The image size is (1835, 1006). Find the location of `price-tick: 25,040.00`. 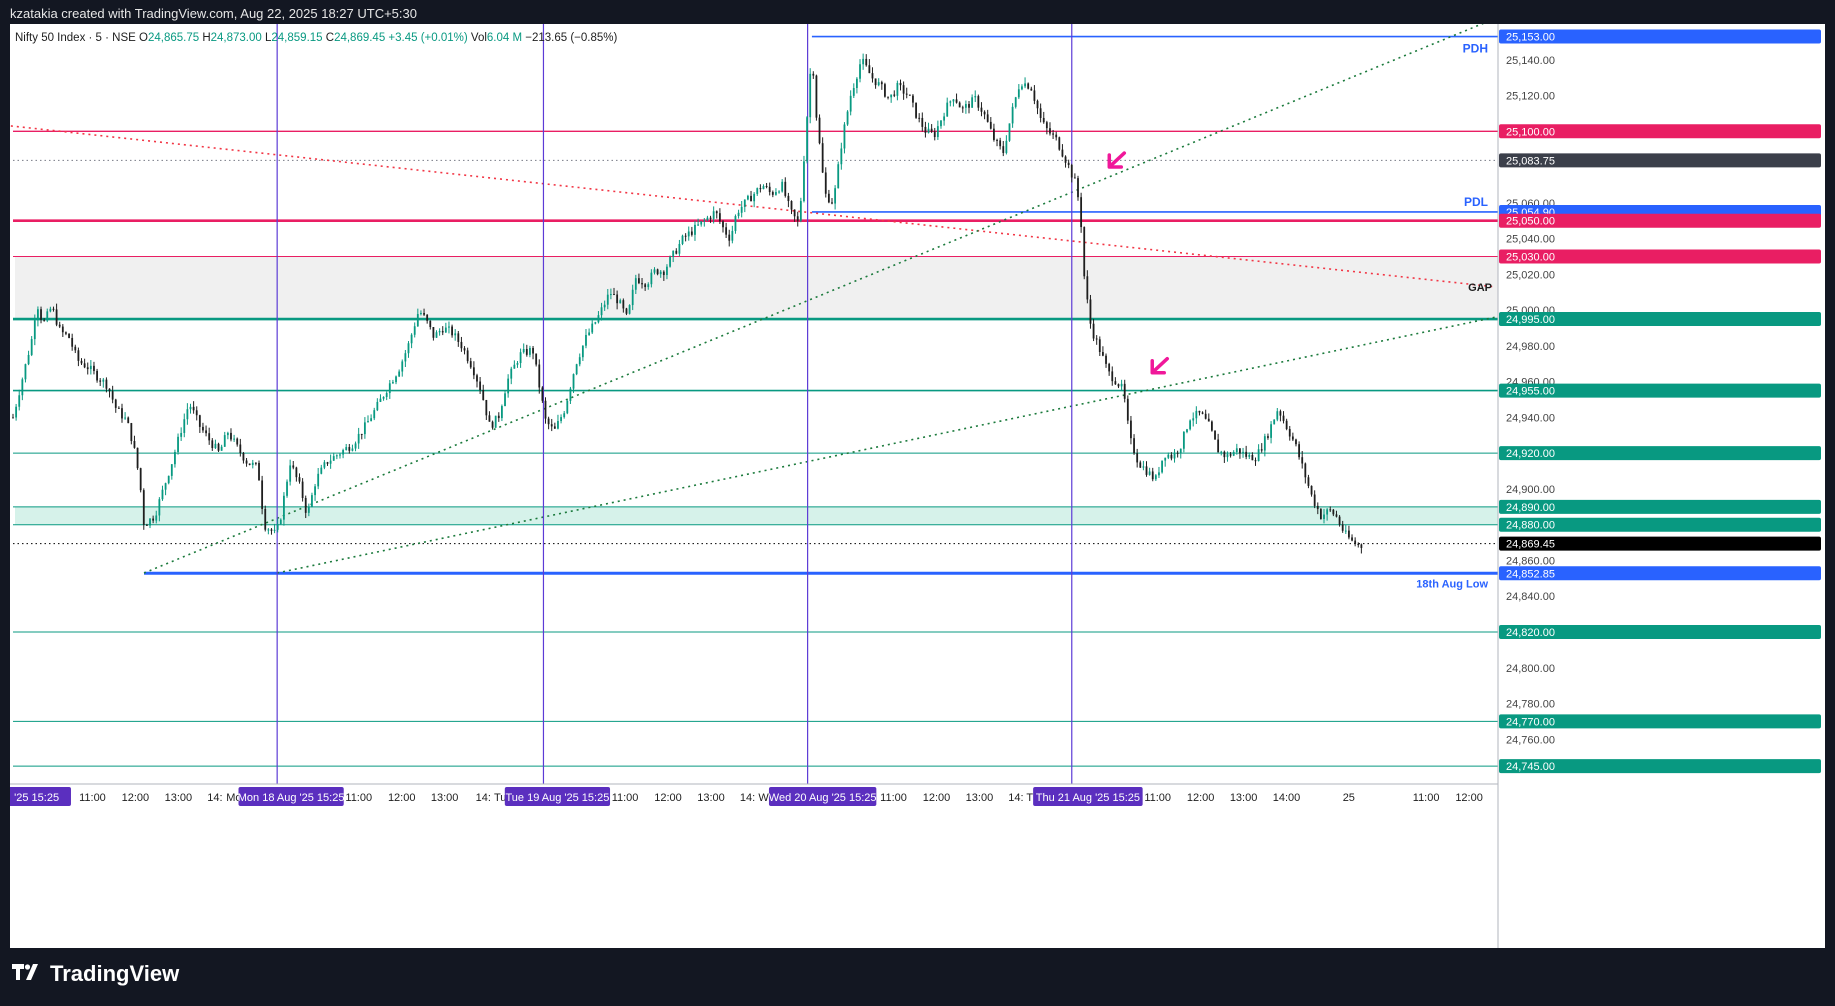

price-tick: 25,040.00 is located at coordinates (1530, 240).